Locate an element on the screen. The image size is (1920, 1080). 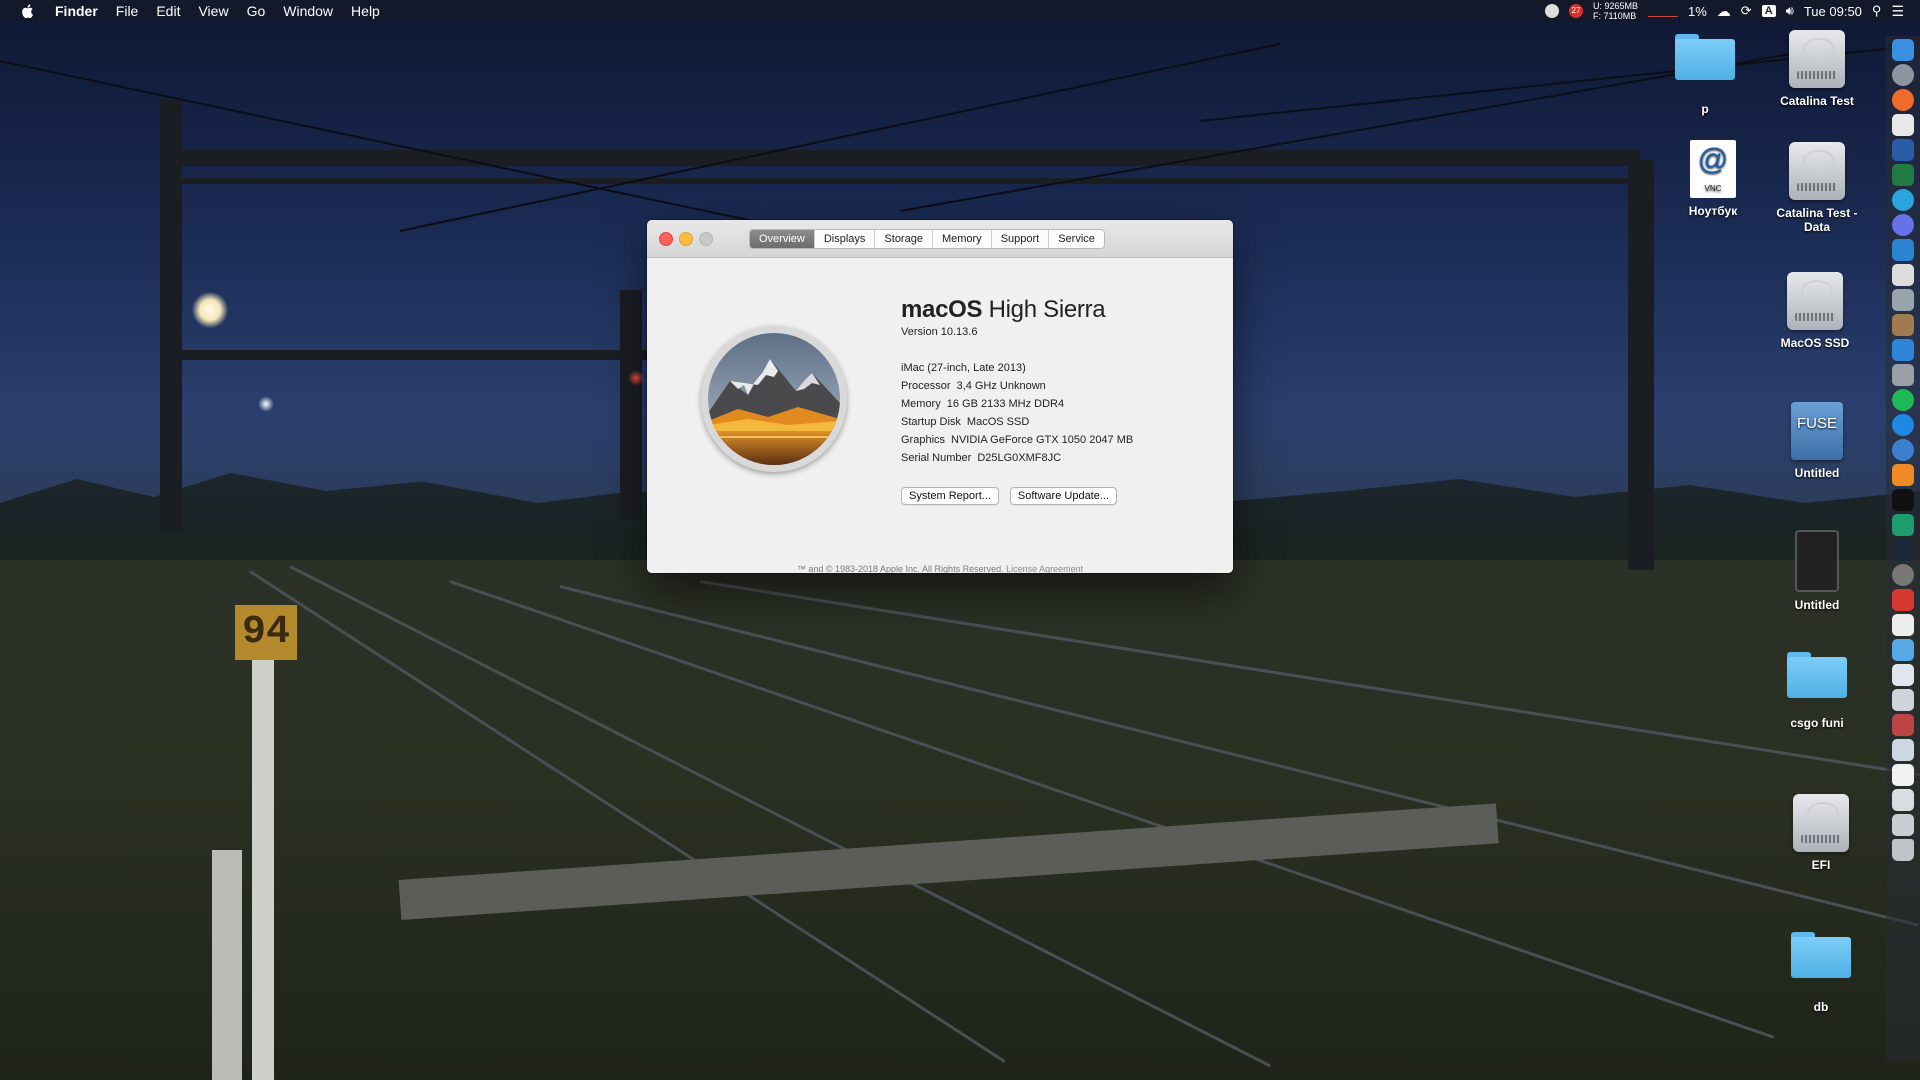
tab-storage: Storage is located at coordinates (904, 239).